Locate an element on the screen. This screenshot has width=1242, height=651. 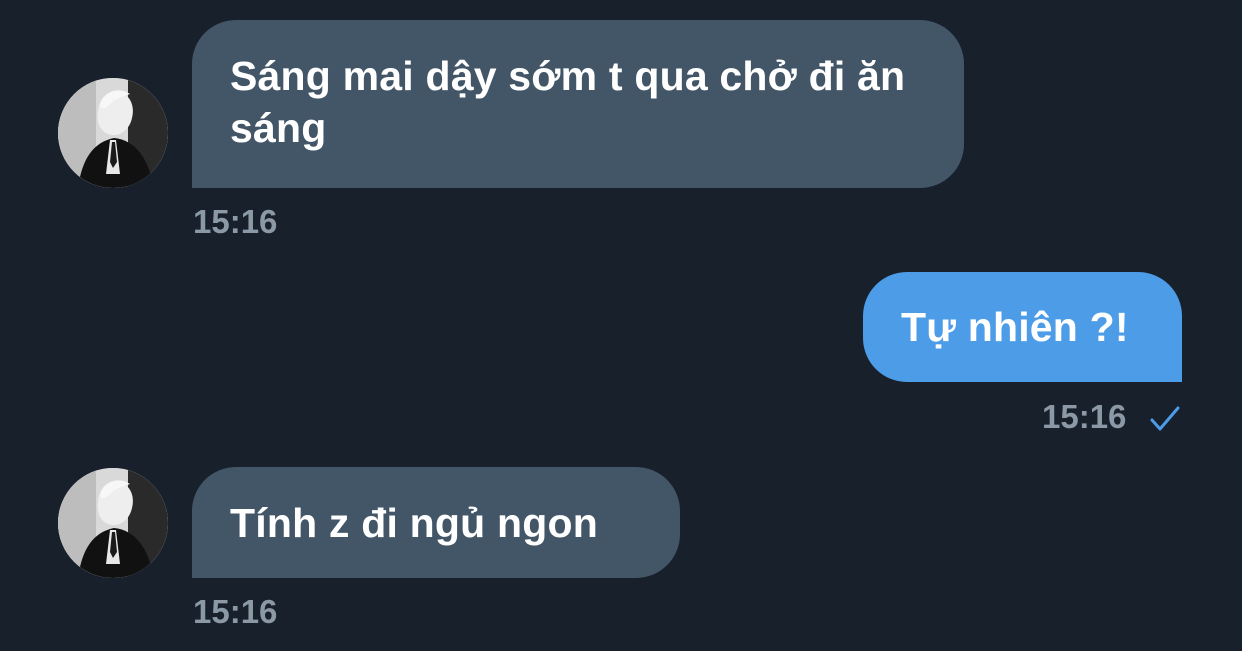
message-bubble-outgoing: Tự nhiên ?! is located at coordinates (1022, 327).